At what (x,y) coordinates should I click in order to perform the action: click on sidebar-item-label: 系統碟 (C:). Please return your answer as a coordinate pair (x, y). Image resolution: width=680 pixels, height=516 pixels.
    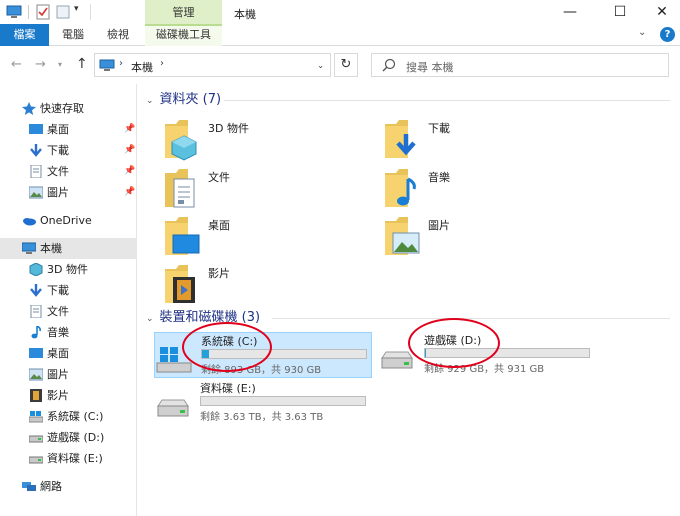
    Looking at the image, I should click on (75, 416).